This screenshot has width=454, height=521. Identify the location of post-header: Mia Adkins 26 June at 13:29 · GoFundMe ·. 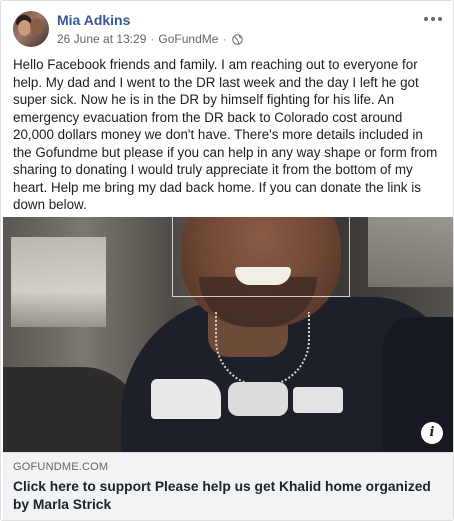
(228, 31).